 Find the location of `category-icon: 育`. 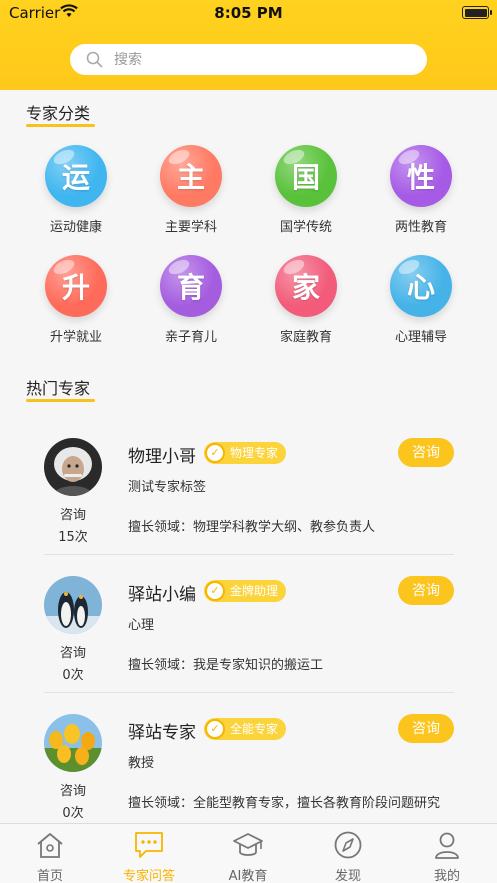

category-icon: 育 is located at coordinates (191, 286).